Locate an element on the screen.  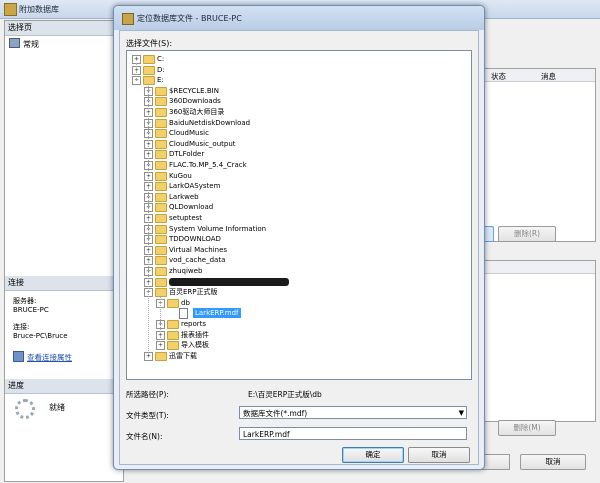
tree-node-label: Larkweb is located at coordinates (184, 196).